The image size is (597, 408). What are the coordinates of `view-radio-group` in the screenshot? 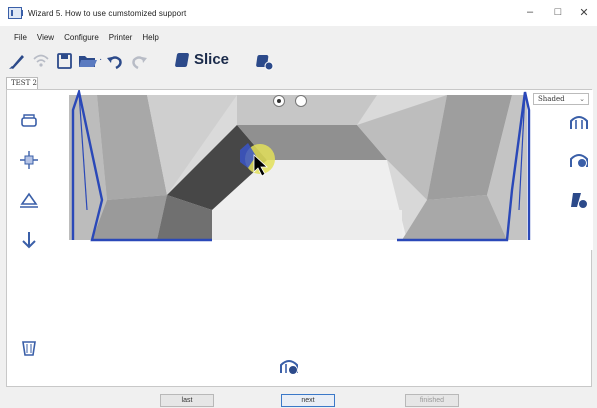 It's located at (290, 101).